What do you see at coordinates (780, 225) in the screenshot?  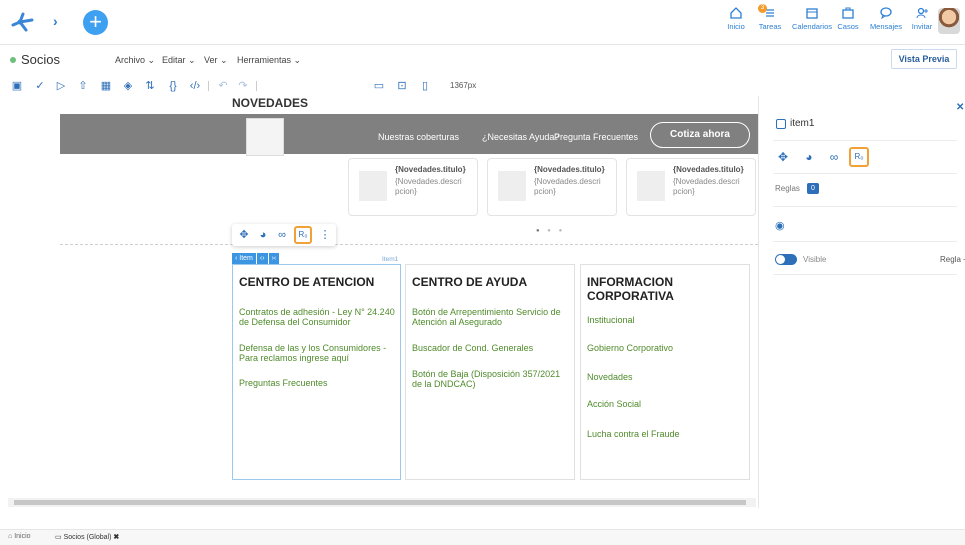 I see `eye-icon: ◉` at bounding box center [780, 225].